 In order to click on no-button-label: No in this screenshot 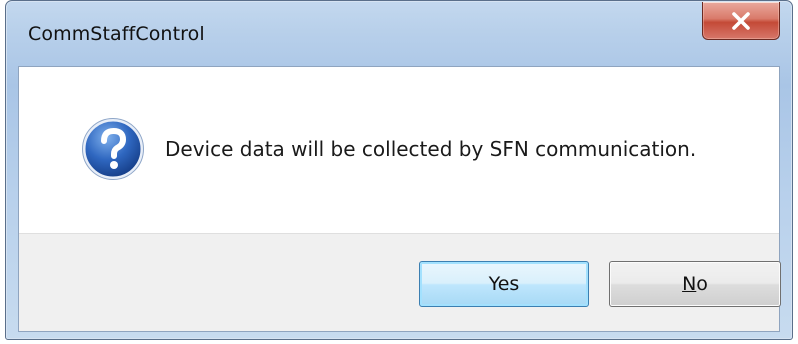, I will do `click(695, 284)`.